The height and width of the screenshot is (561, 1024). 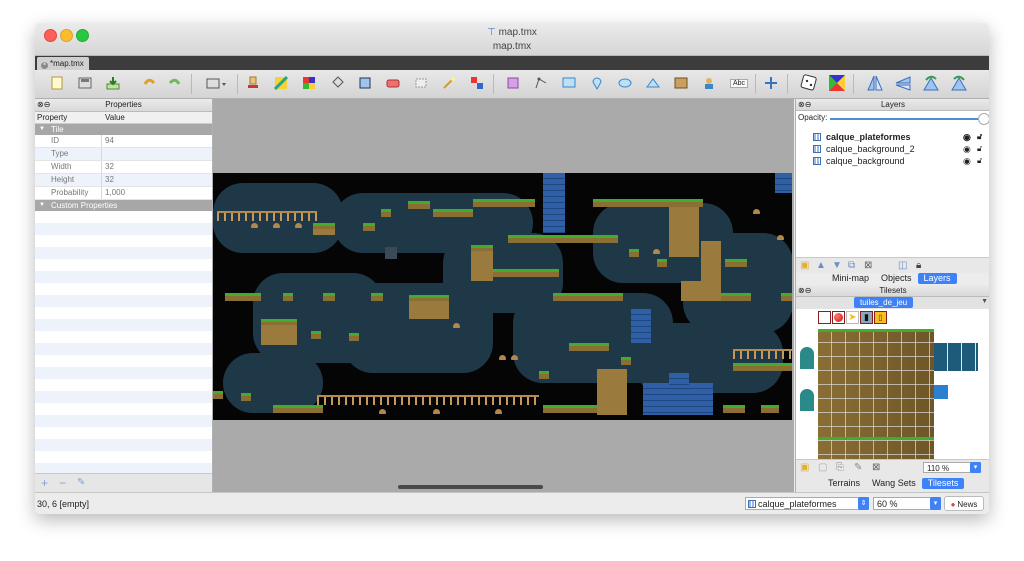 What do you see at coordinates (63, 63) in the screenshot?
I see `document-tab: × *map.tmx` at bounding box center [63, 63].